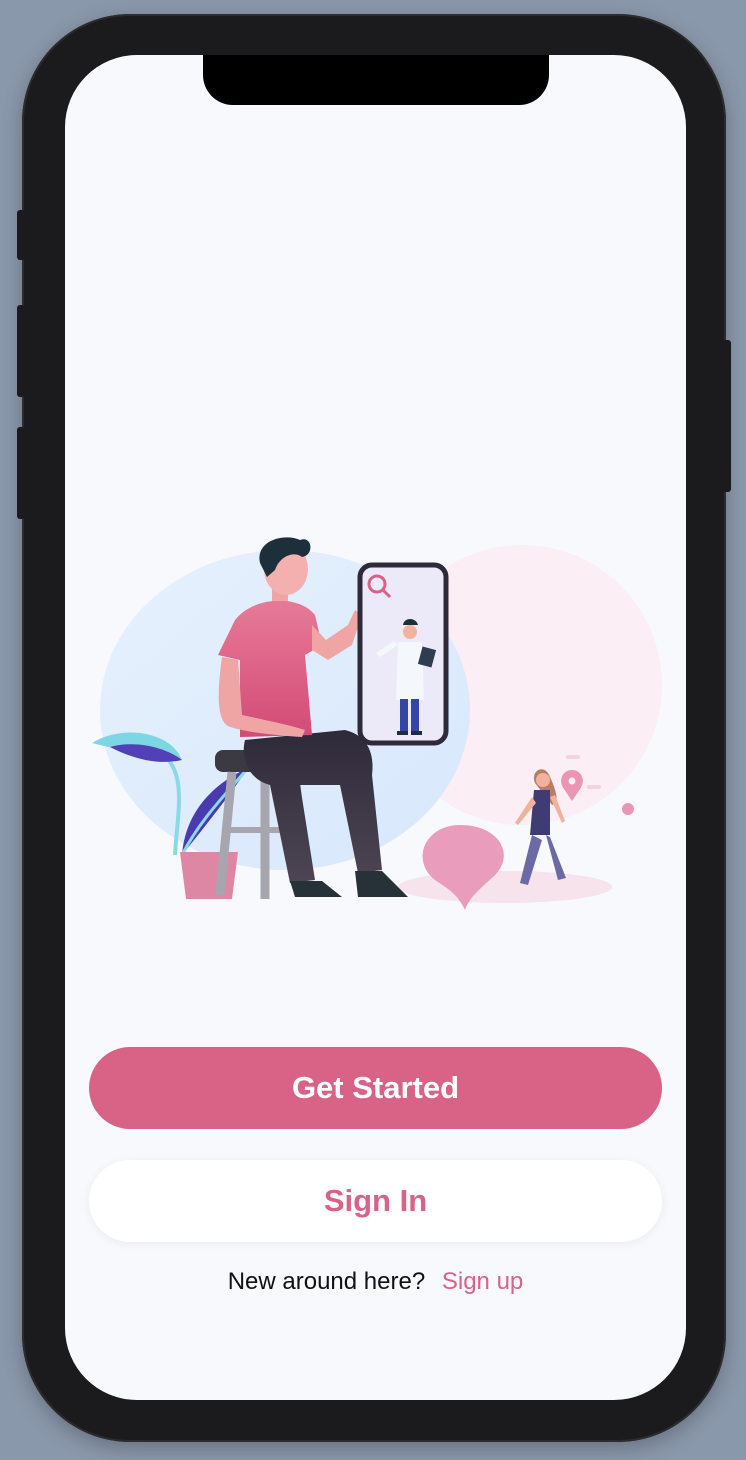  Describe the element at coordinates (21, 351) in the screenshot. I see `volume-up-button` at that location.